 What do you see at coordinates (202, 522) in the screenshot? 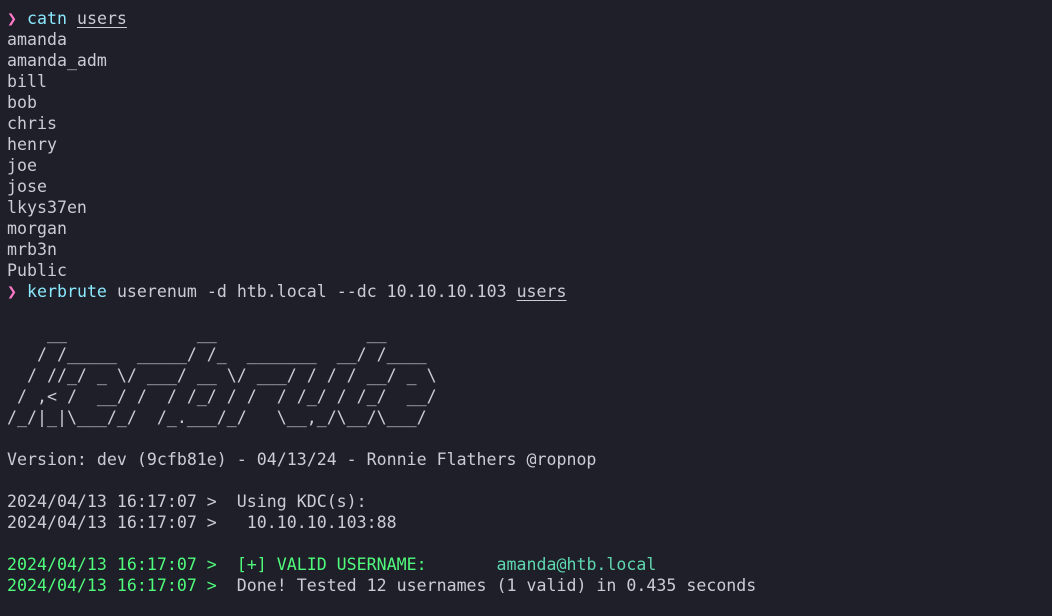
I see `log-line: 2024/04/13 16:17:07 > 10.10.10.103:88` at bounding box center [202, 522].